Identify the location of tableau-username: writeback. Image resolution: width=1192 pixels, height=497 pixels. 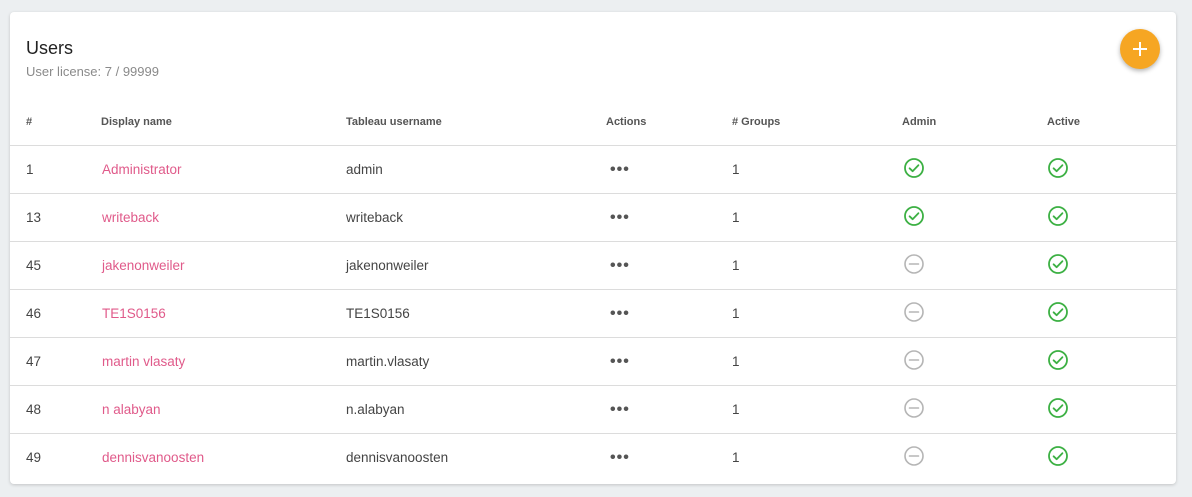
(375, 217).